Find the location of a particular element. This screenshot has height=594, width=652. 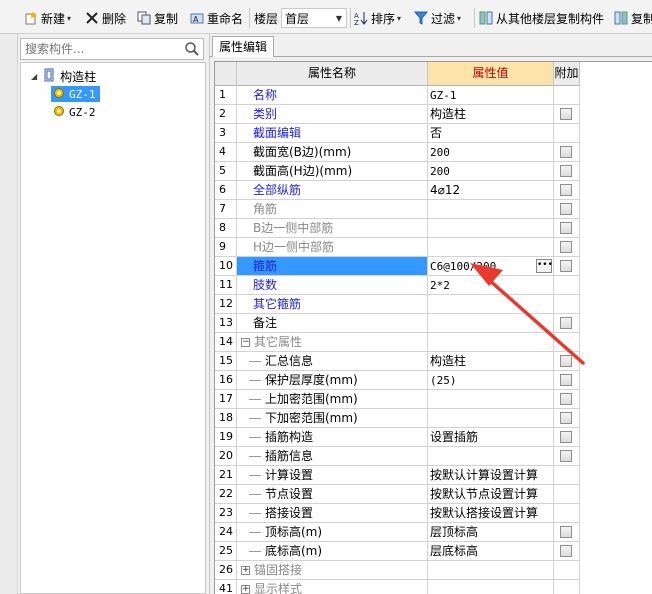

property-name-cell: 上加密范围(mm) is located at coordinates (332, 399).